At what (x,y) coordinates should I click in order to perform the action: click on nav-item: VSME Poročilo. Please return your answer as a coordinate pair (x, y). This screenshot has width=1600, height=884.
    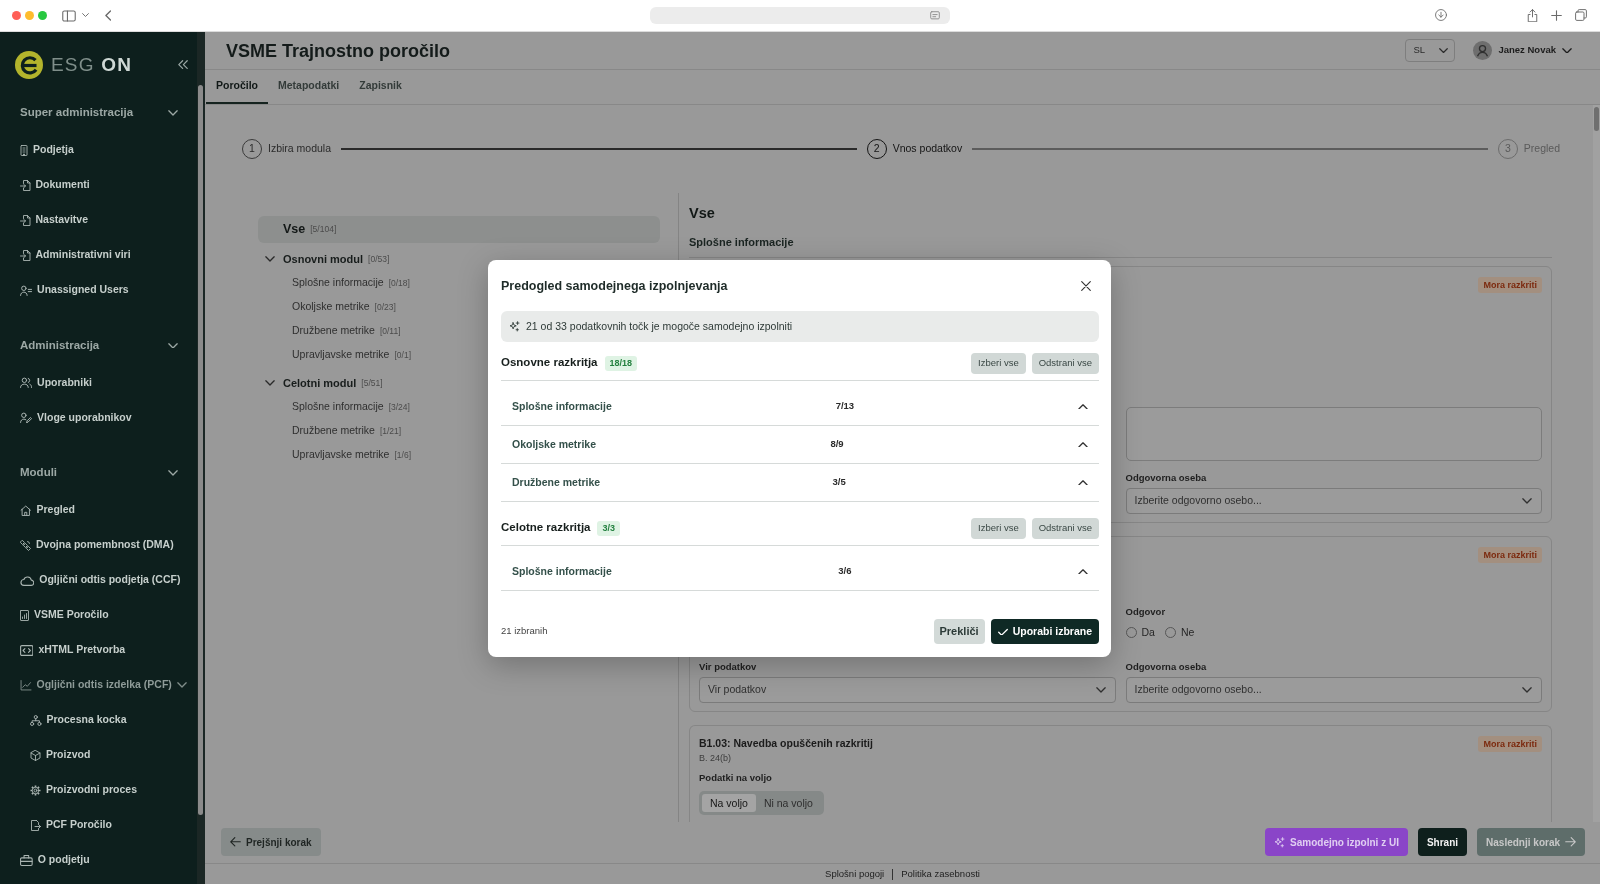
    Looking at the image, I should click on (54, 615).